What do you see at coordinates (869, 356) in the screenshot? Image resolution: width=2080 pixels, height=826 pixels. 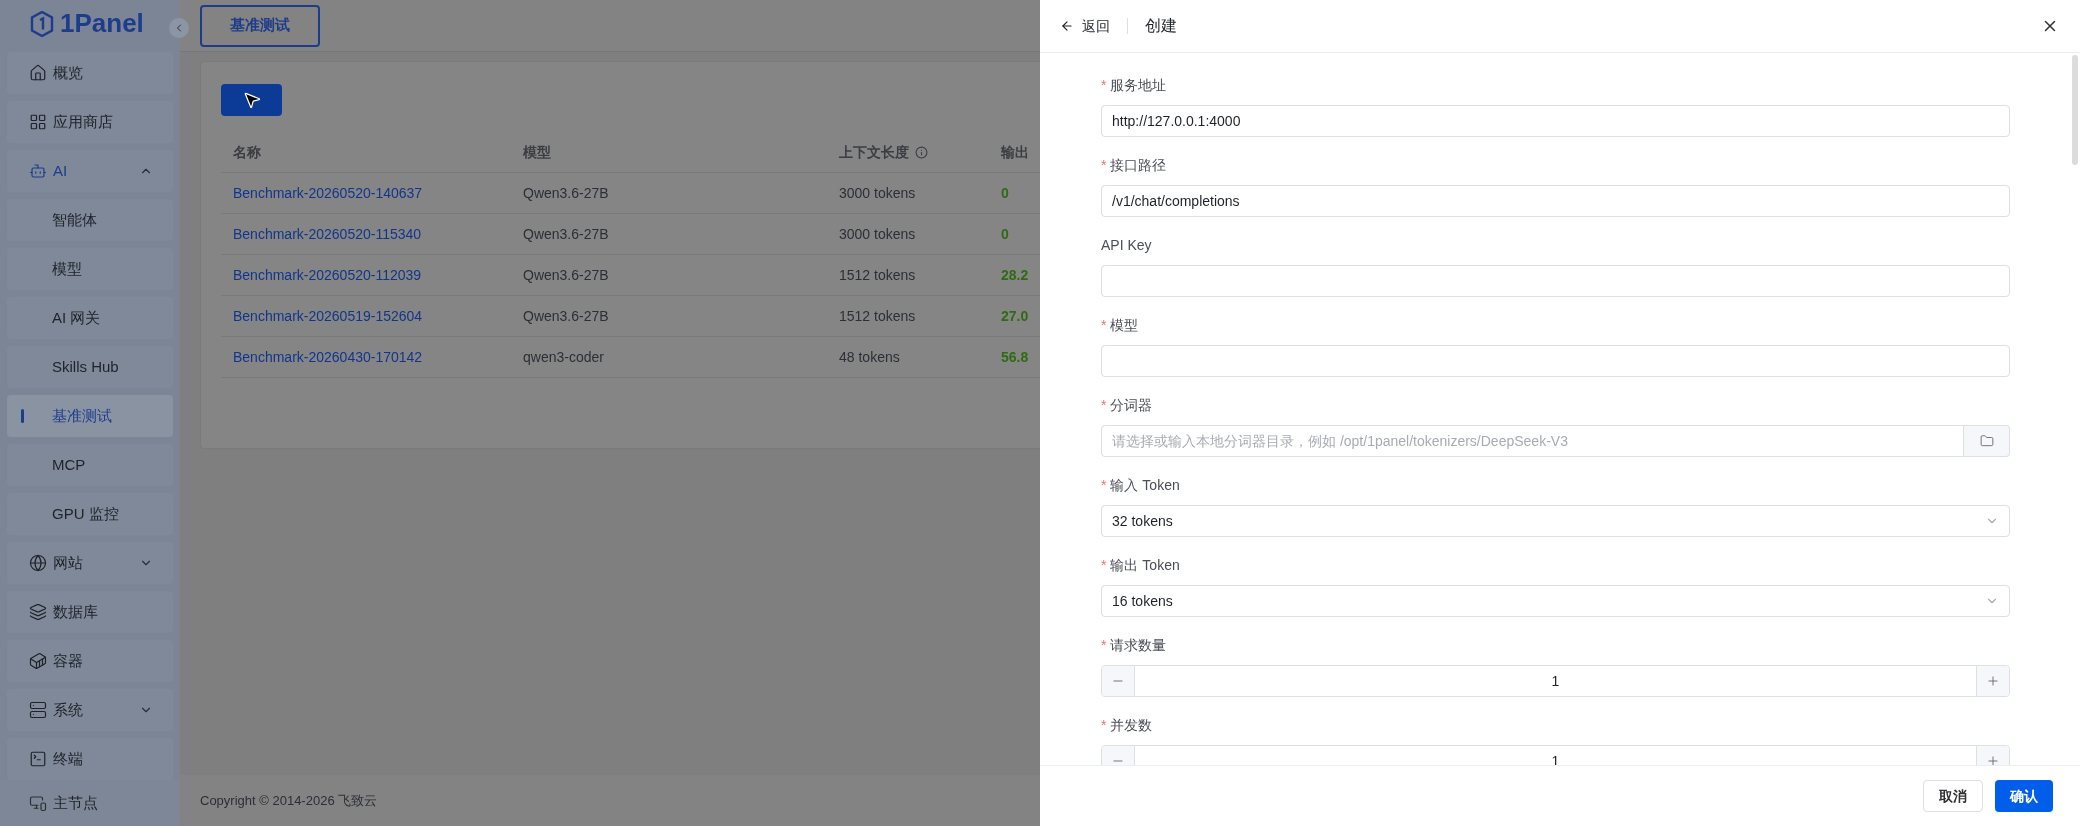 I see `table-cell: 48 tokens` at bounding box center [869, 356].